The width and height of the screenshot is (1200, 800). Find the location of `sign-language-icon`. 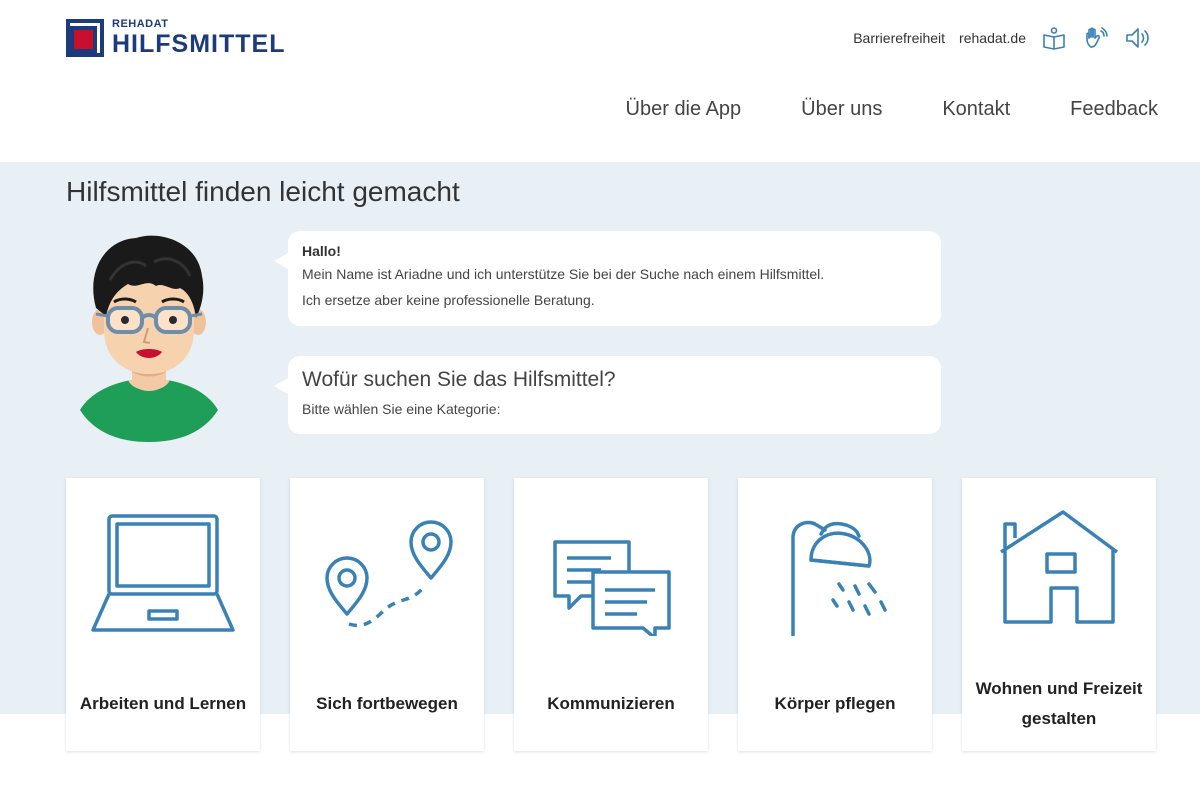

sign-language-icon is located at coordinates (1096, 38).